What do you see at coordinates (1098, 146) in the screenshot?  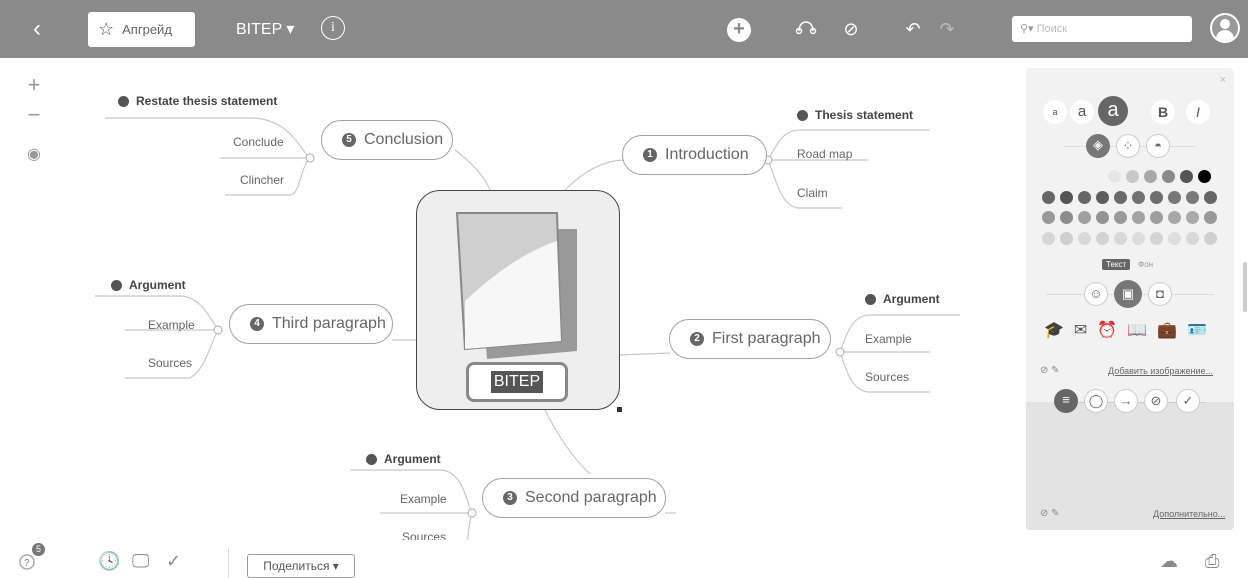 I see `text-color-icon: ◈` at bounding box center [1098, 146].